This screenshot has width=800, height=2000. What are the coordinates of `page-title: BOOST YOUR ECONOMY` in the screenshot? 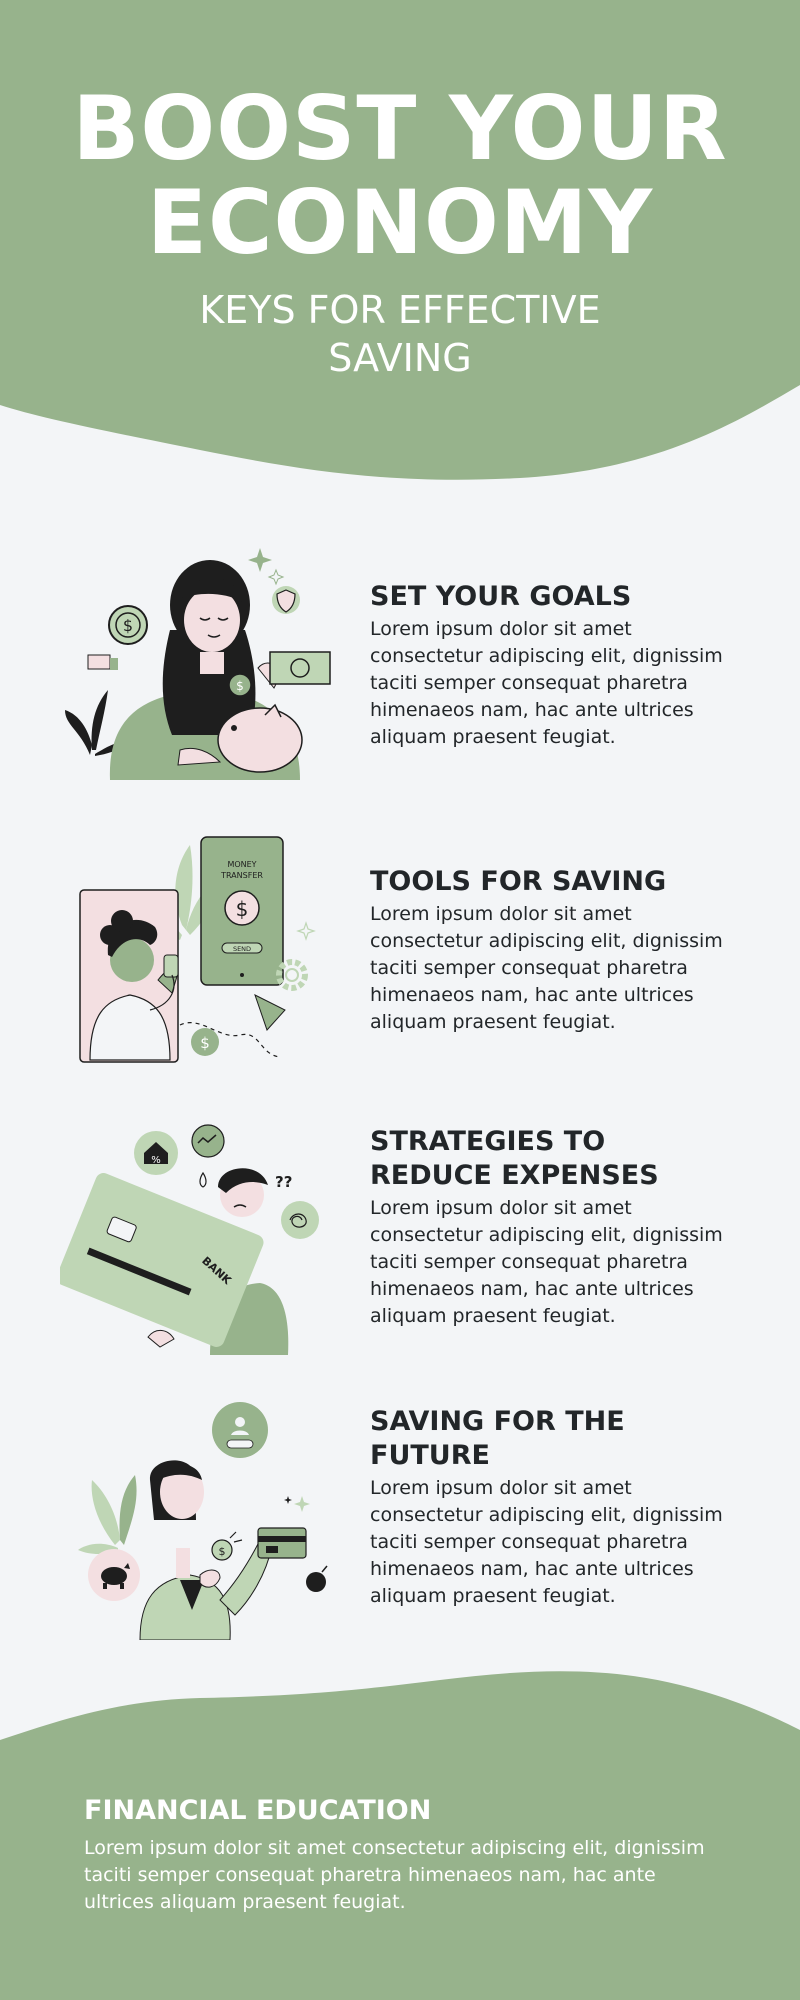 It's located at (400, 176).